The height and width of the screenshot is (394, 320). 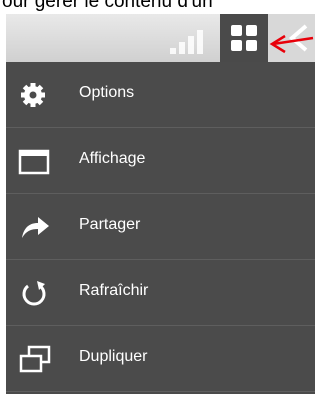 I want to click on top-bar, so click(x=160, y=38).